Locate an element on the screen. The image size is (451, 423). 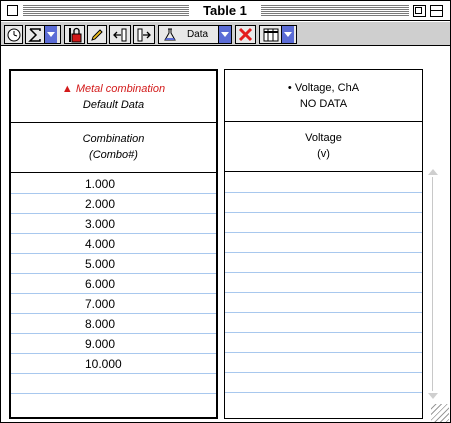
table-cell: 4.000 is located at coordinates (113, 244).